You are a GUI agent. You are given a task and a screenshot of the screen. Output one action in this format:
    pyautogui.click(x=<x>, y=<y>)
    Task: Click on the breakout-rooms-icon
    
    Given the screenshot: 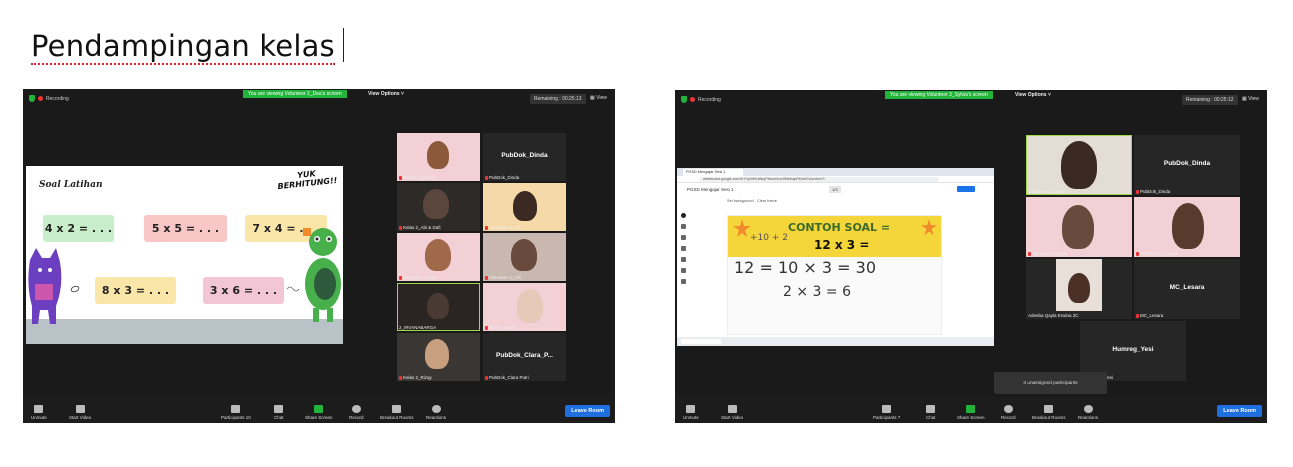 What is the action you would take?
    pyautogui.click(x=397, y=409)
    